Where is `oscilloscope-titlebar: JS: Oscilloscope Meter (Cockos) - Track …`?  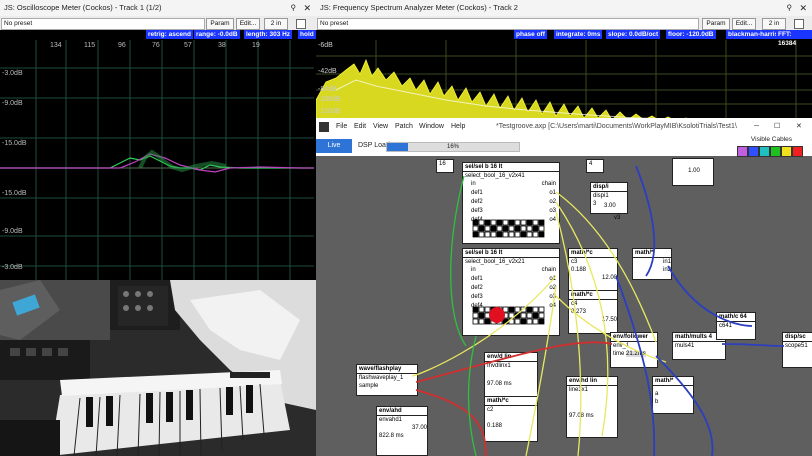
oscilloscope-titlebar: JS: Oscilloscope Meter (Cockos) - Track … is located at coordinates (158, 8).